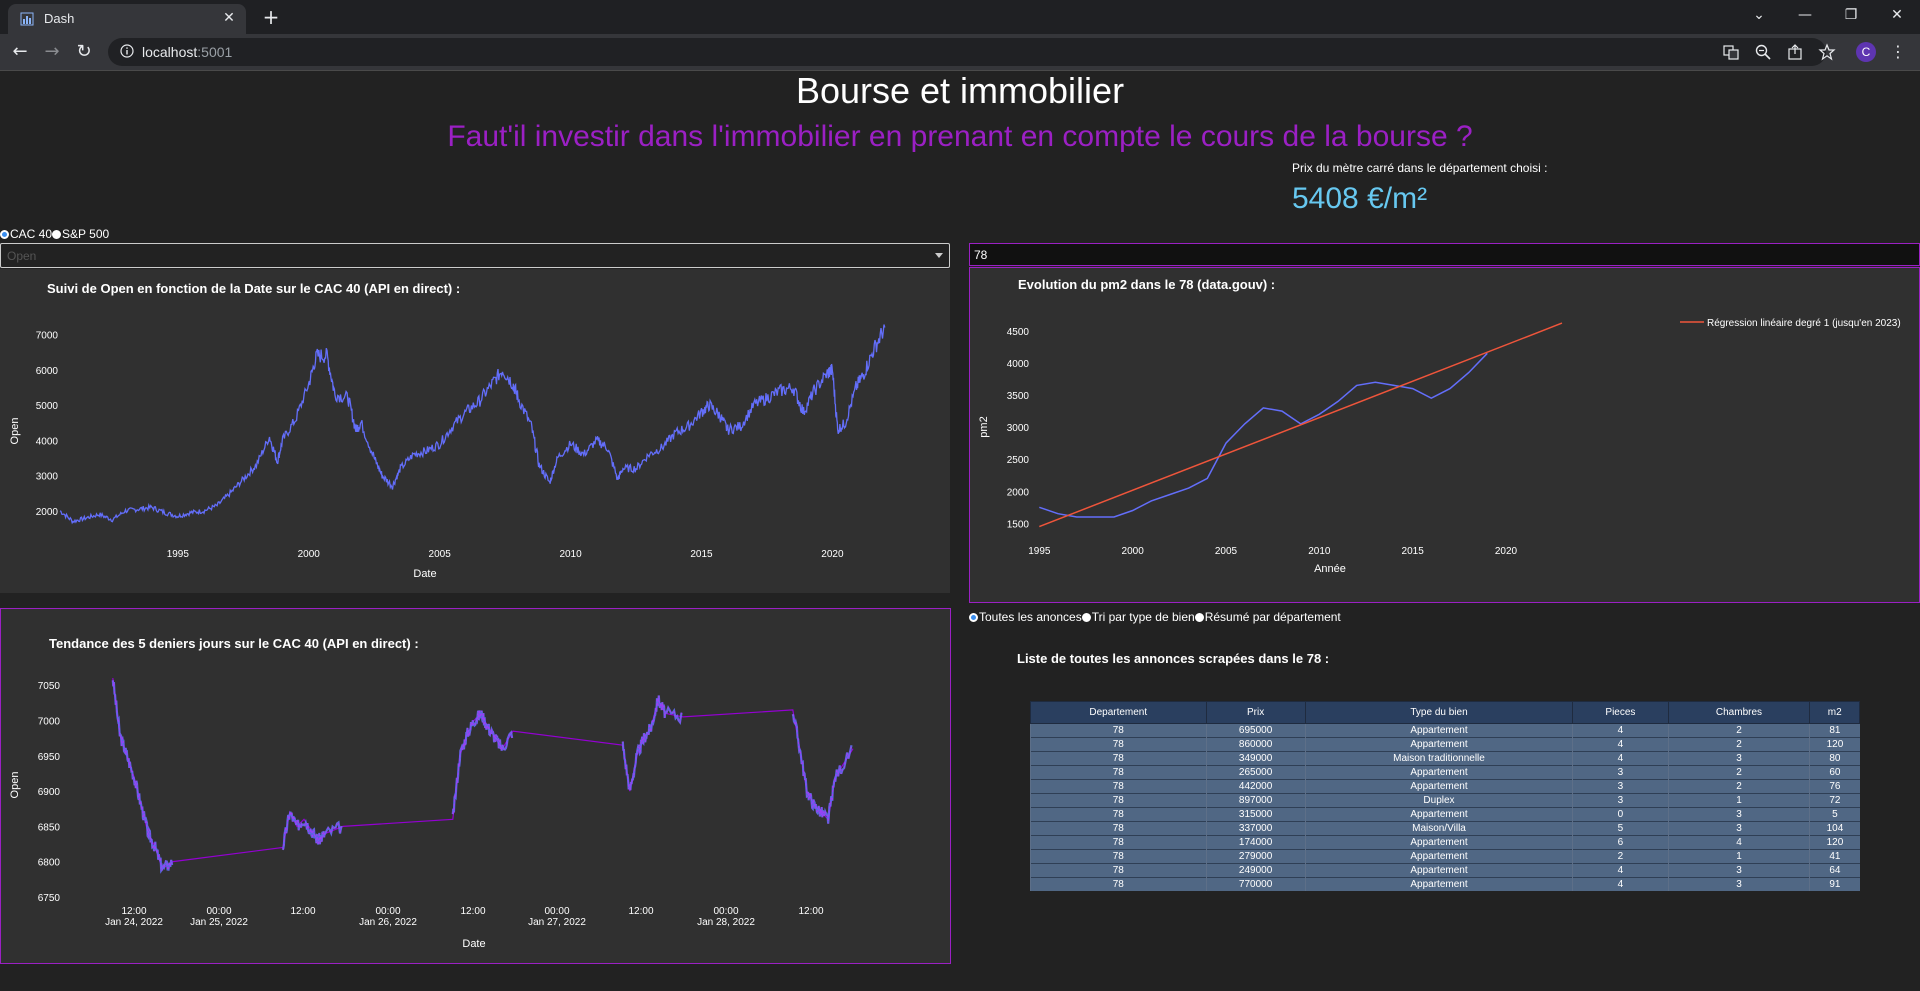 This screenshot has height=991, width=1920. I want to click on tab-search-chevron-icon: ⌄, so click(1759, 15).